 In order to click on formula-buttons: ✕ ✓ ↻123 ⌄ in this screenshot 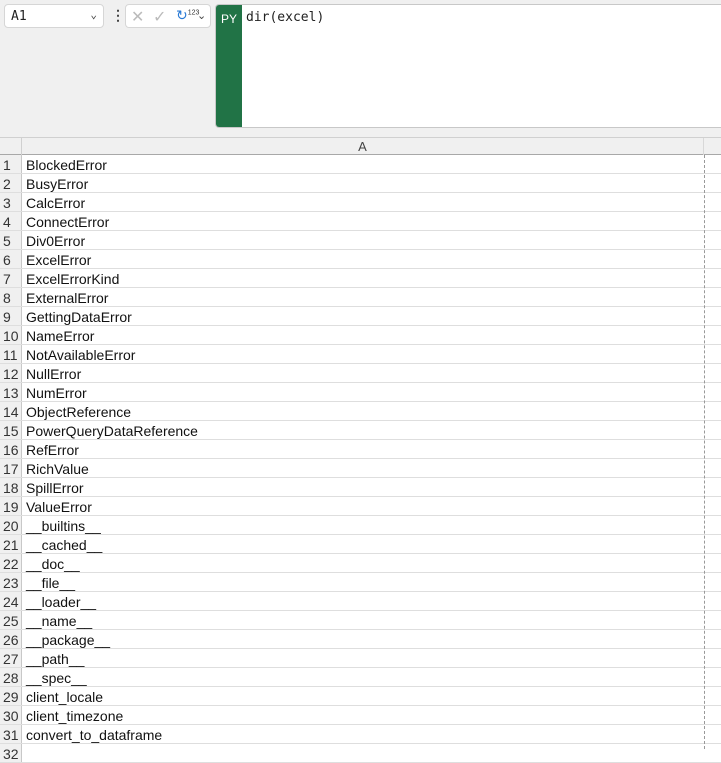, I will do `click(168, 16)`.